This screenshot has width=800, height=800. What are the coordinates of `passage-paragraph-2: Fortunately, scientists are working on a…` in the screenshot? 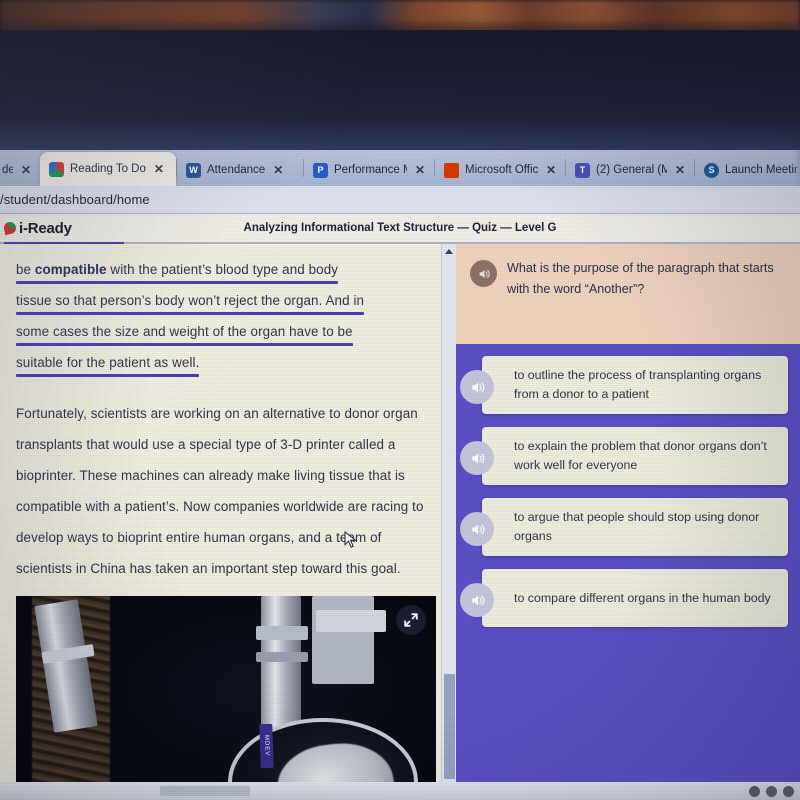 It's located at (220, 491).